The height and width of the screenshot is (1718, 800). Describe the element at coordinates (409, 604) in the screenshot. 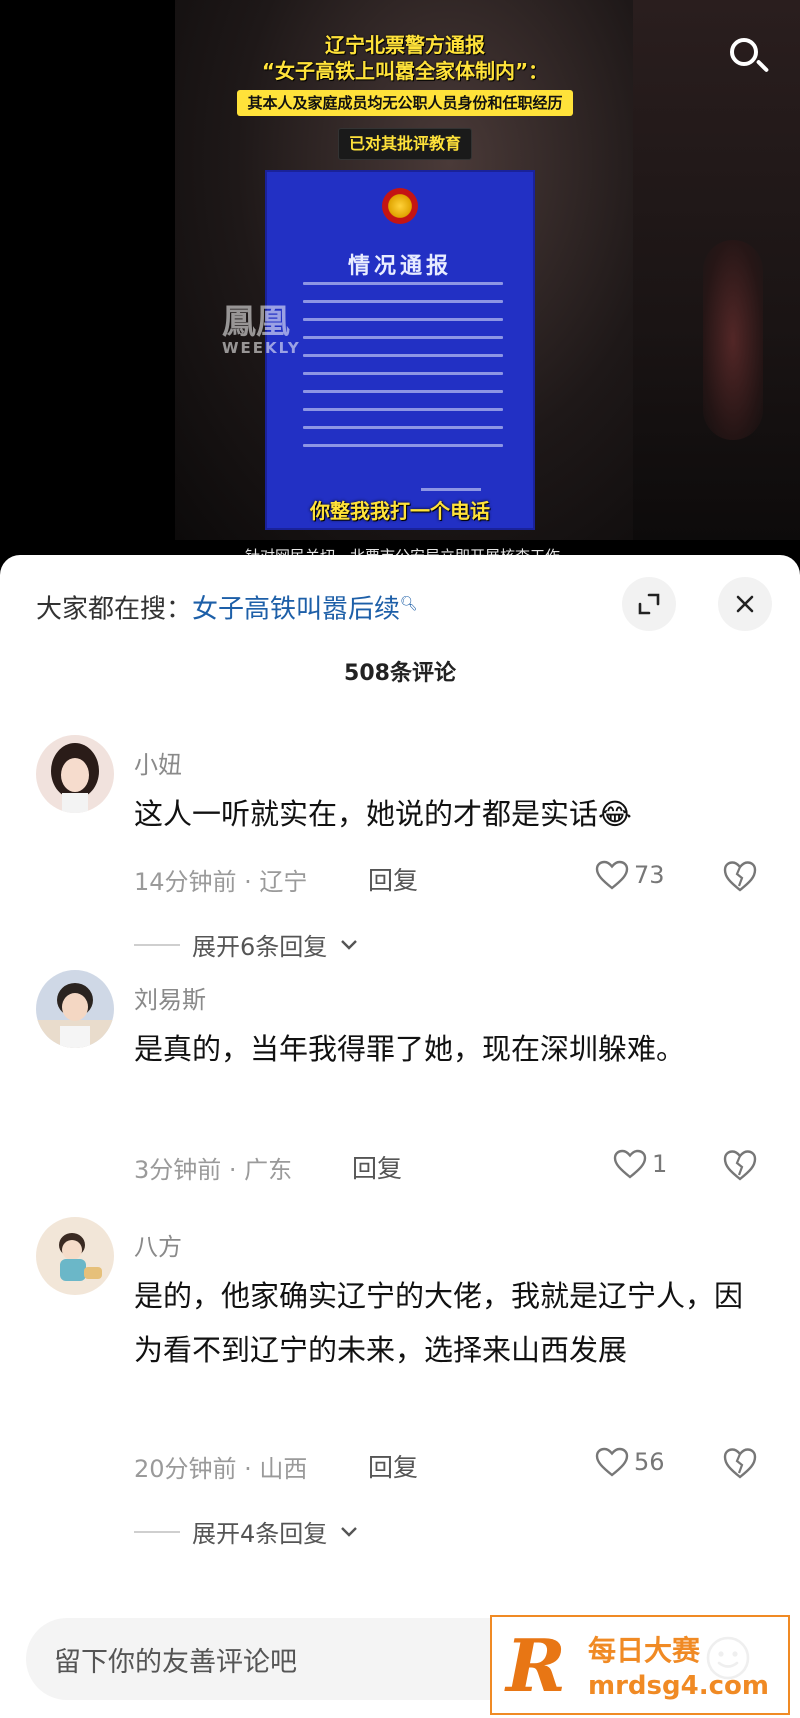

I see `search-small-icon: 🔍︎` at that location.